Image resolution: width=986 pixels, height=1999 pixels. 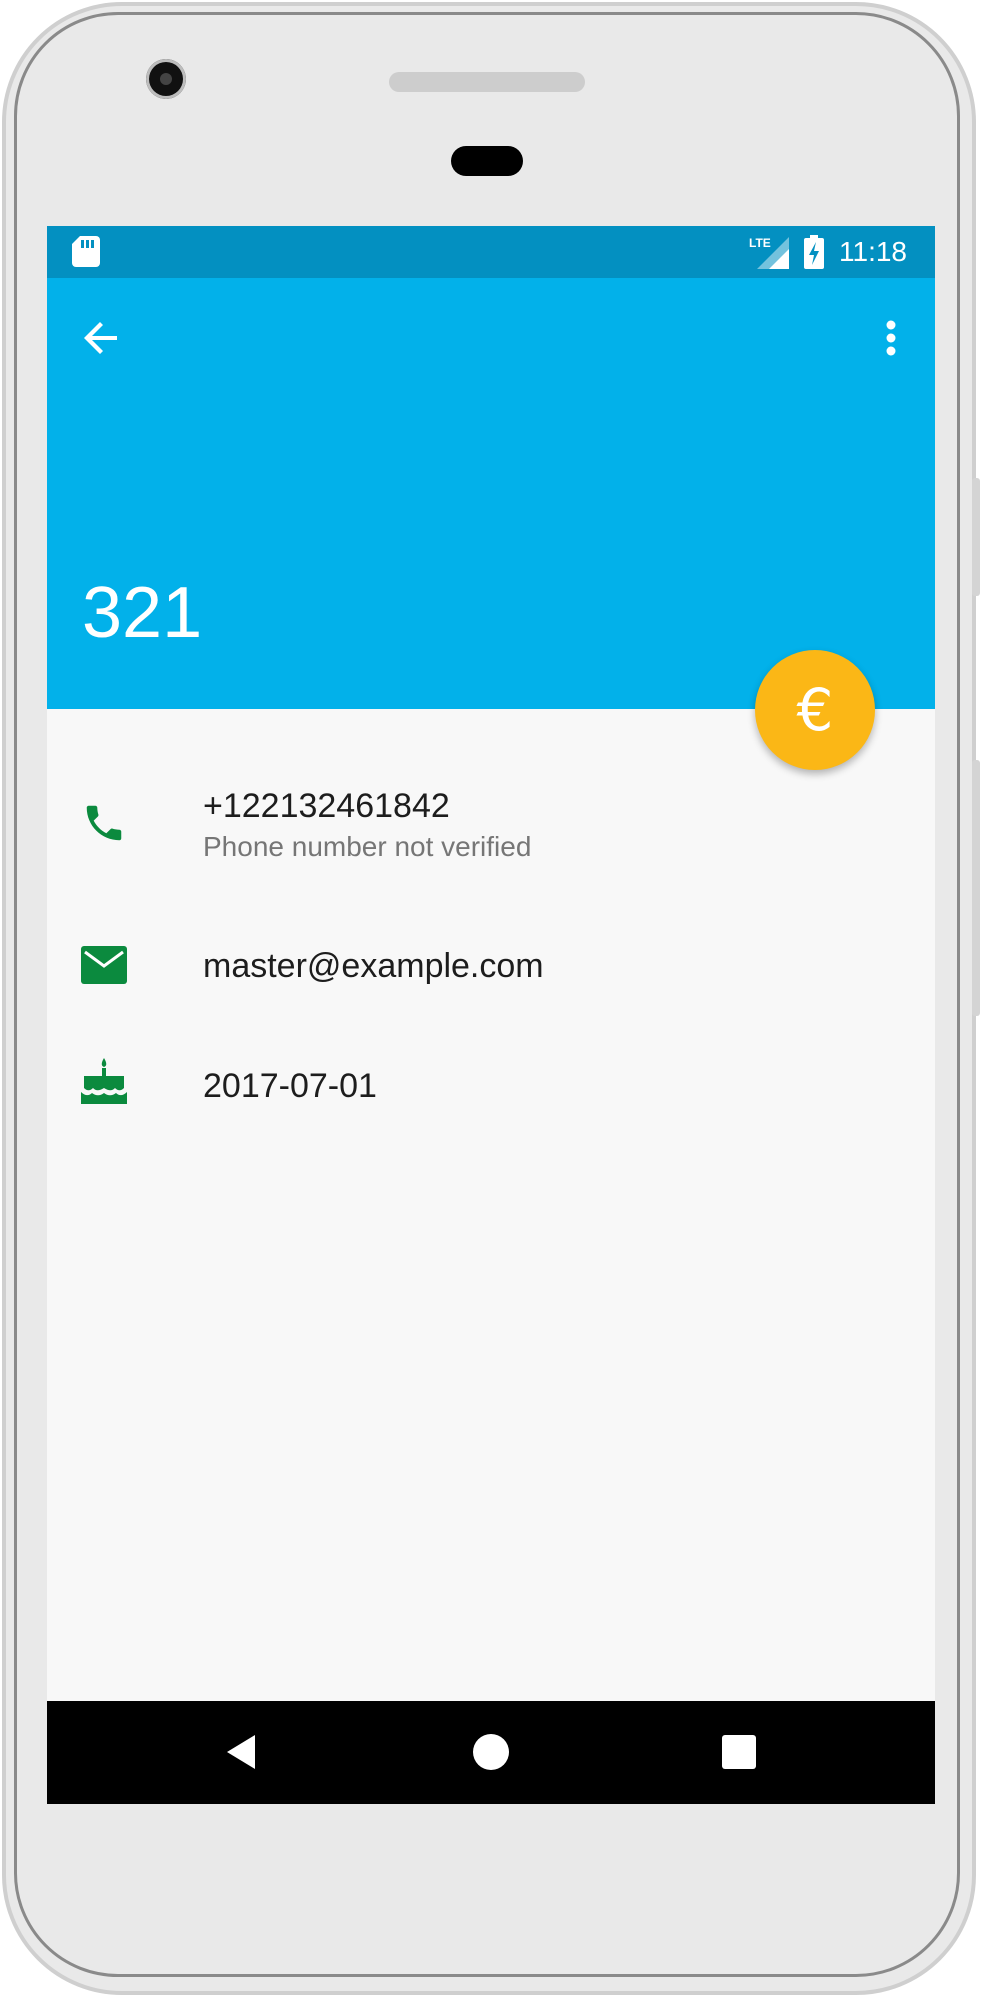 I want to click on email-icon, so click(x=104, y=965).